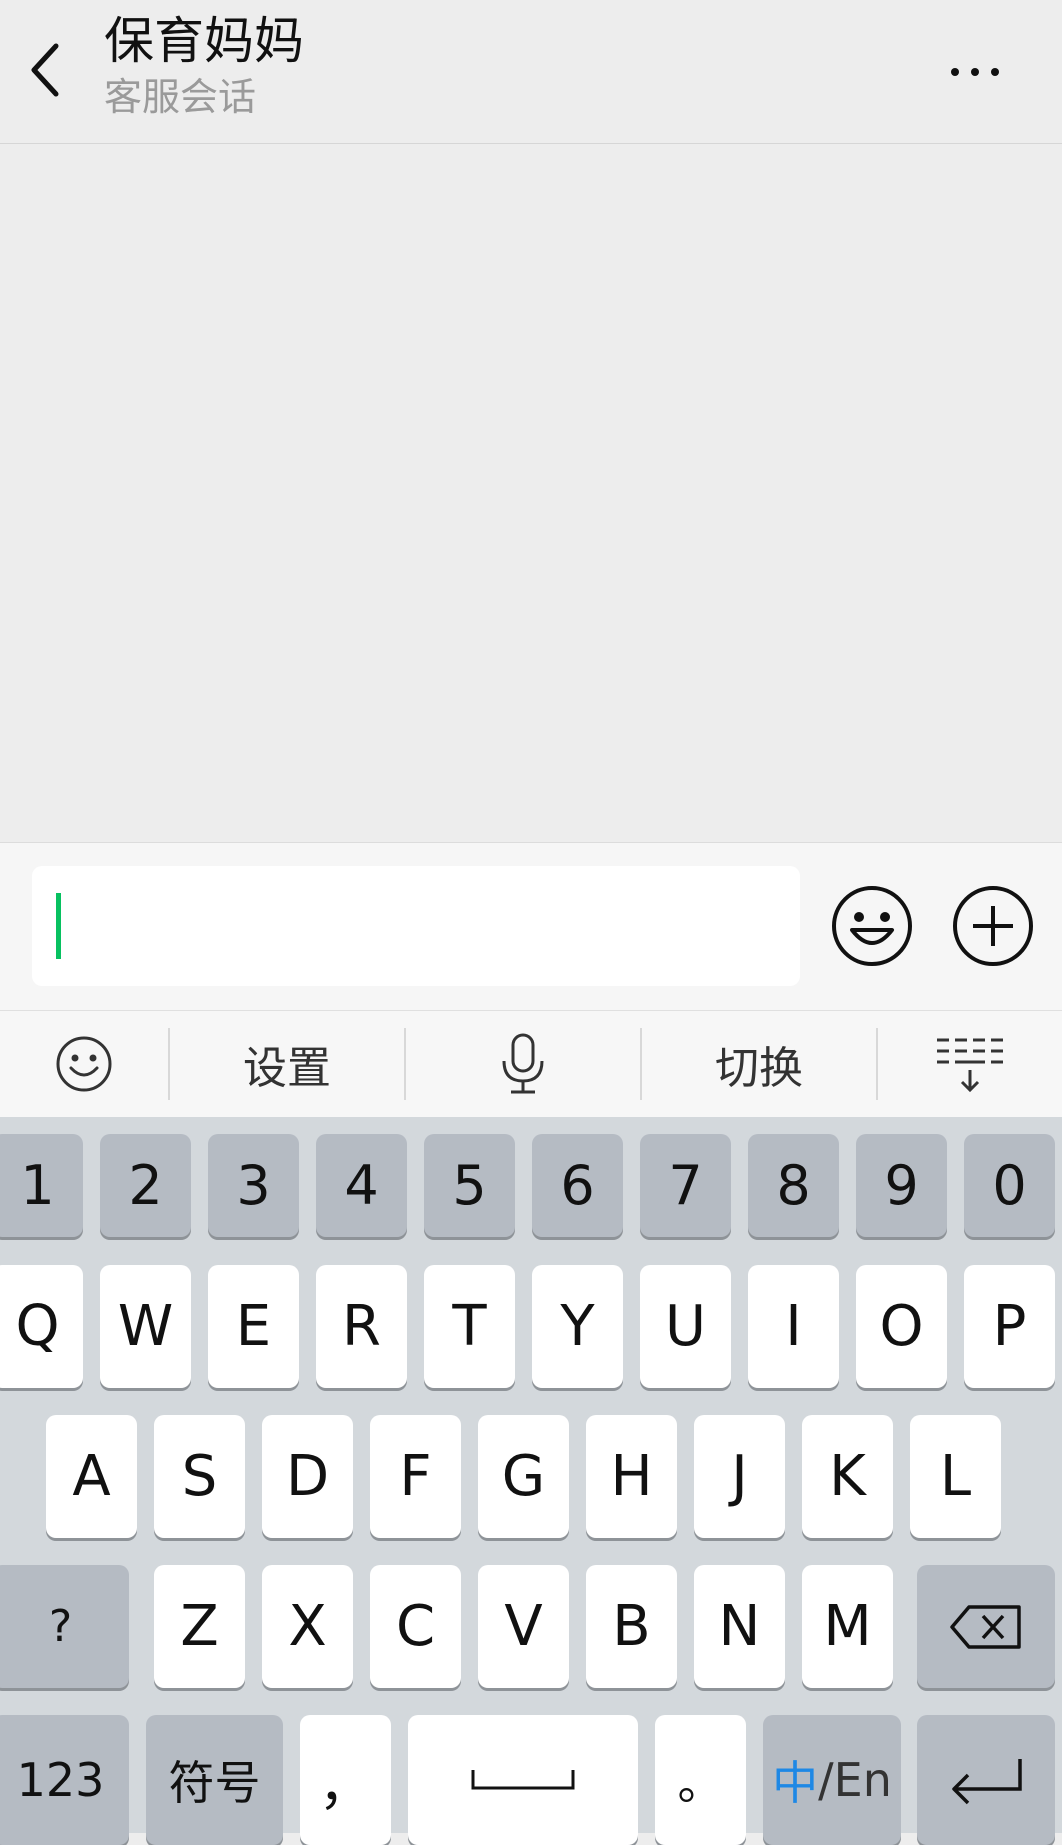 Image resolution: width=1062 pixels, height=1845 pixels. I want to click on backspace-icon, so click(985, 1626).